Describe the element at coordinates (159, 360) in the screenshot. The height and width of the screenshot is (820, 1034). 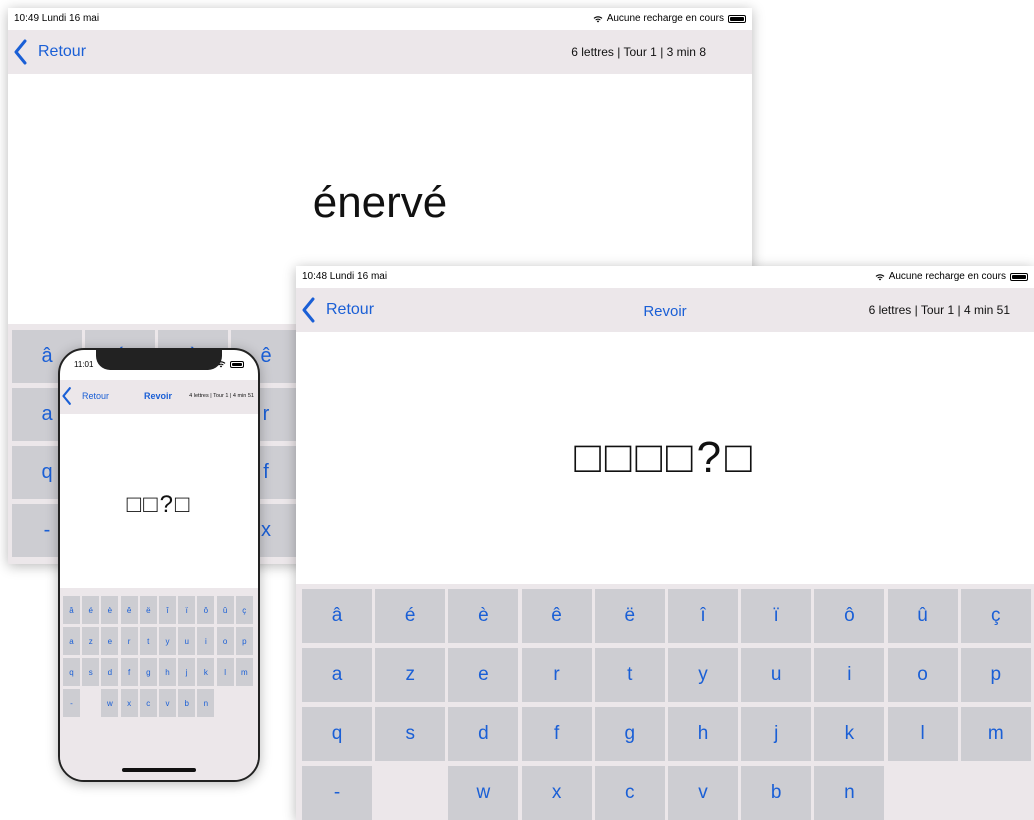
I see `notch` at that location.